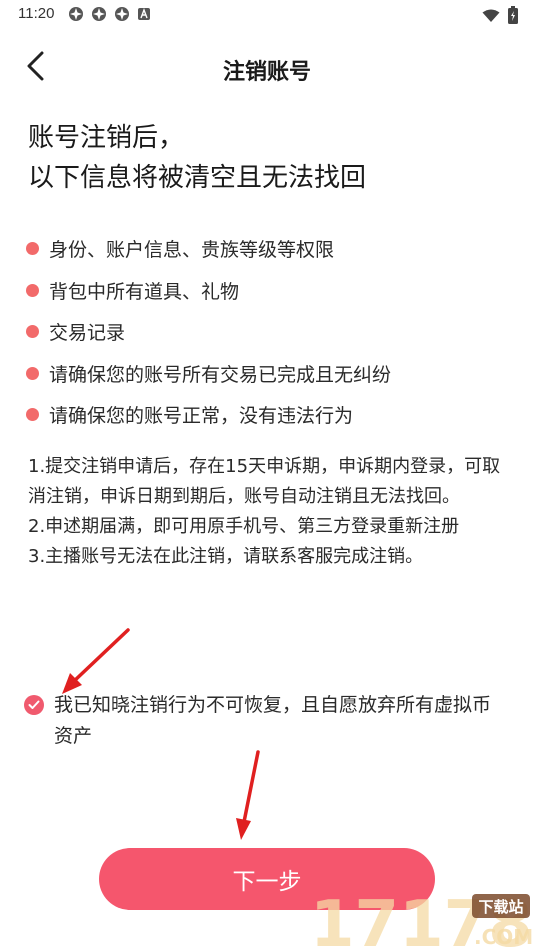 The height and width of the screenshot is (950, 534). What do you see at coordinates (491, 17) in the screenshot?
I see `wifi-icon` at bounding box center [491, 17].